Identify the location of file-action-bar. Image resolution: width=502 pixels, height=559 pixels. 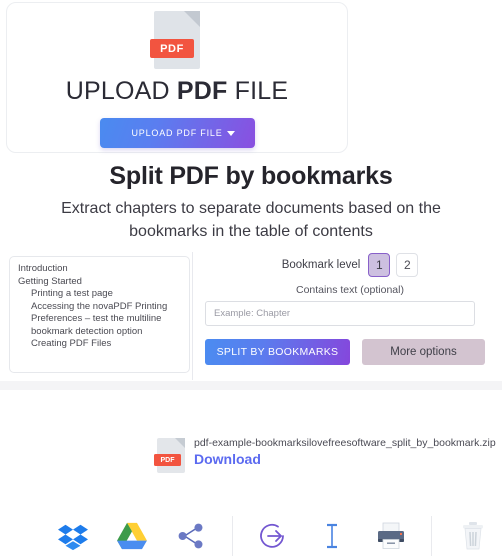
(251, 536).